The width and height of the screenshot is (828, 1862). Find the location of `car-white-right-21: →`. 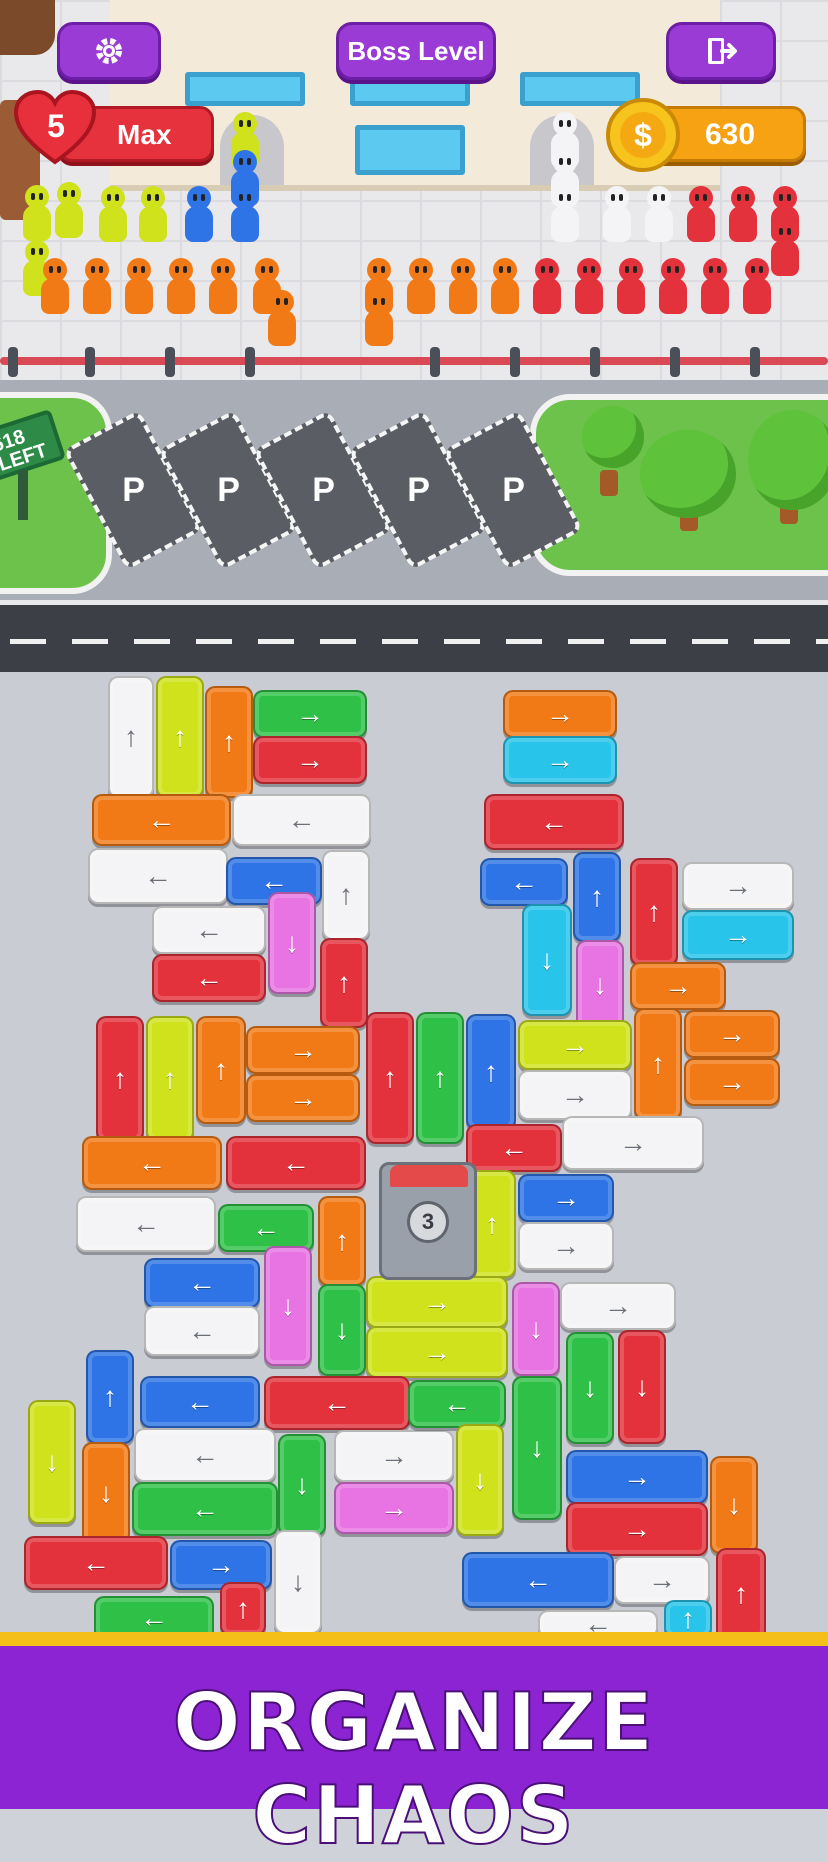

car-white-right-21: → is located at coordinates (738, 886).